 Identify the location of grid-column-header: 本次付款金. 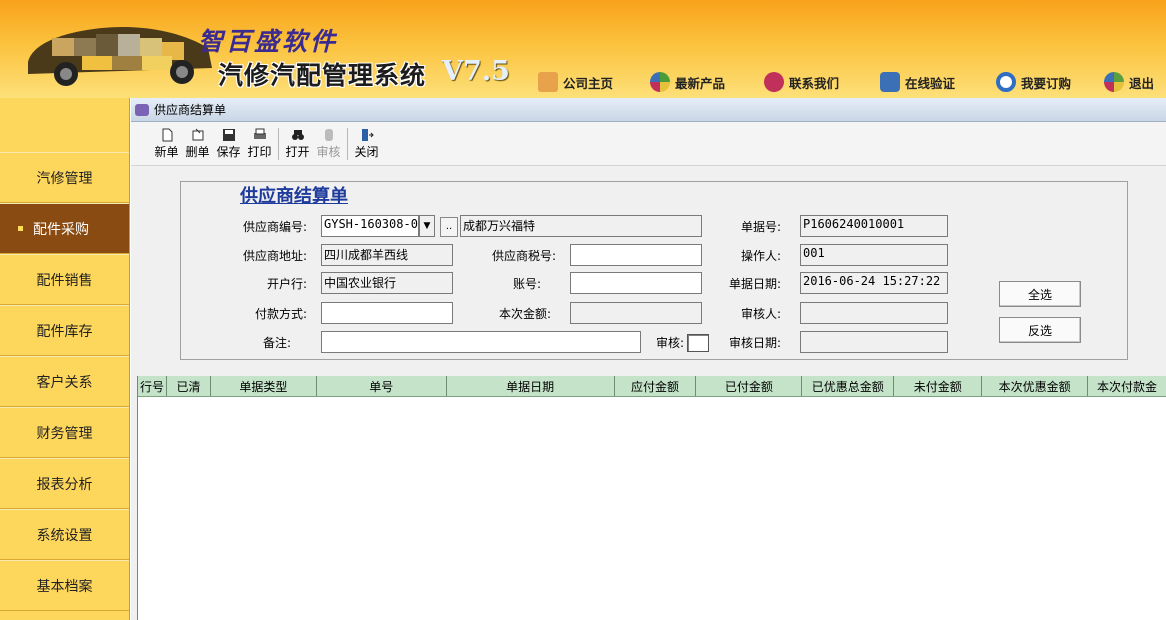
(1127, 386).